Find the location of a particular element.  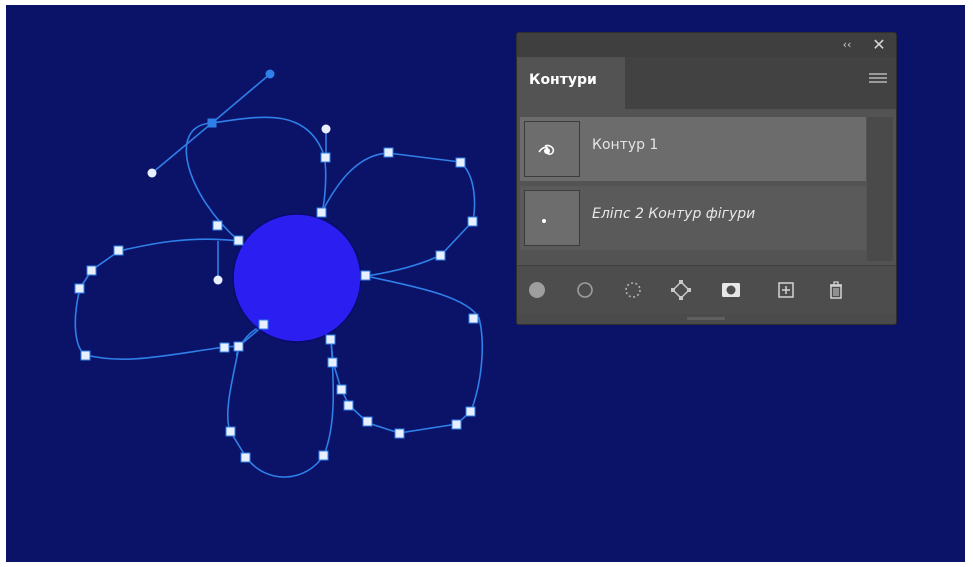

path-label: Контур 1 is located at coordinates (625, 145).